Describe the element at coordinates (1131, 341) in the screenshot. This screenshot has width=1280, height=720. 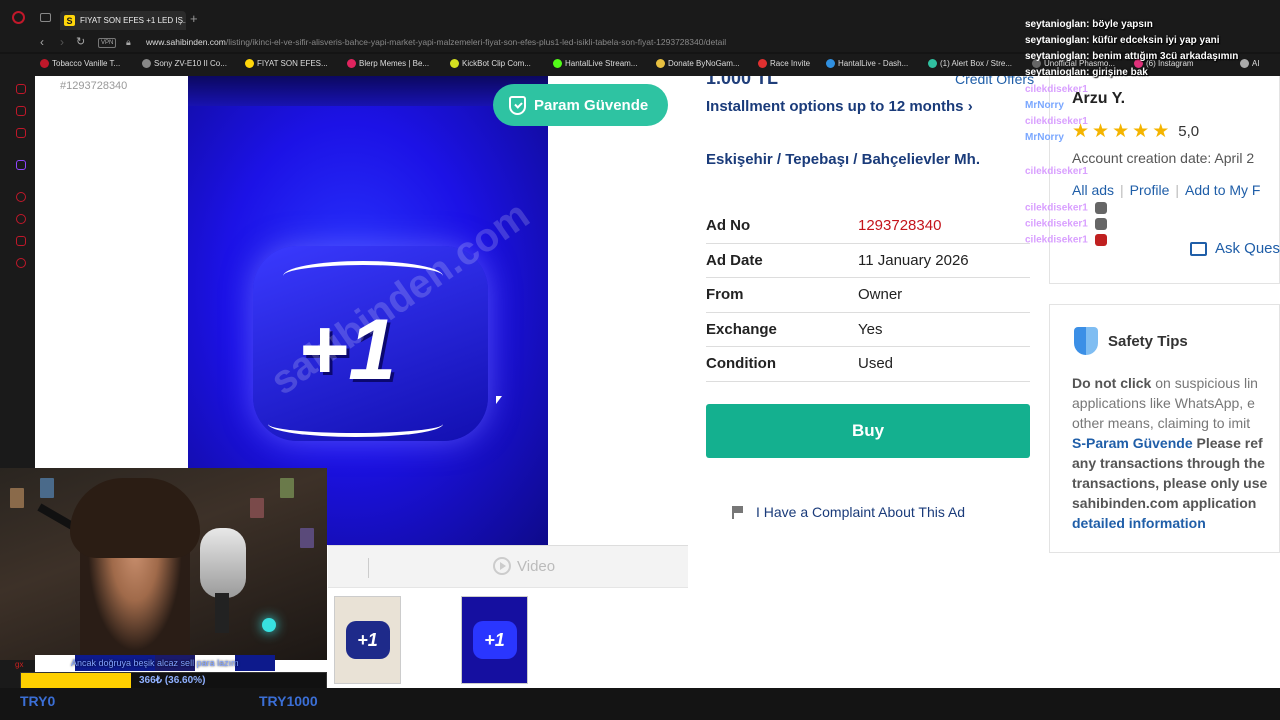
I see `safety-tips-header: Safety Tips` at that location.